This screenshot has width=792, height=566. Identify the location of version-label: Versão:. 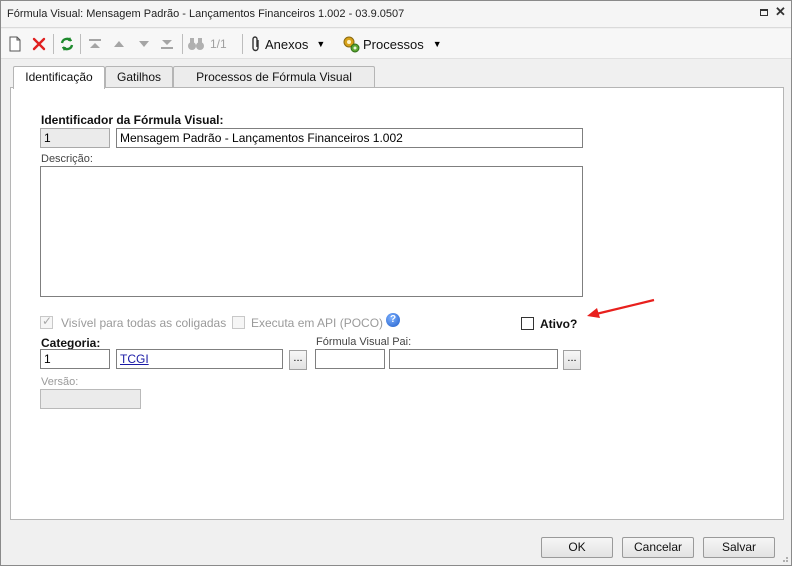
(60, 382).